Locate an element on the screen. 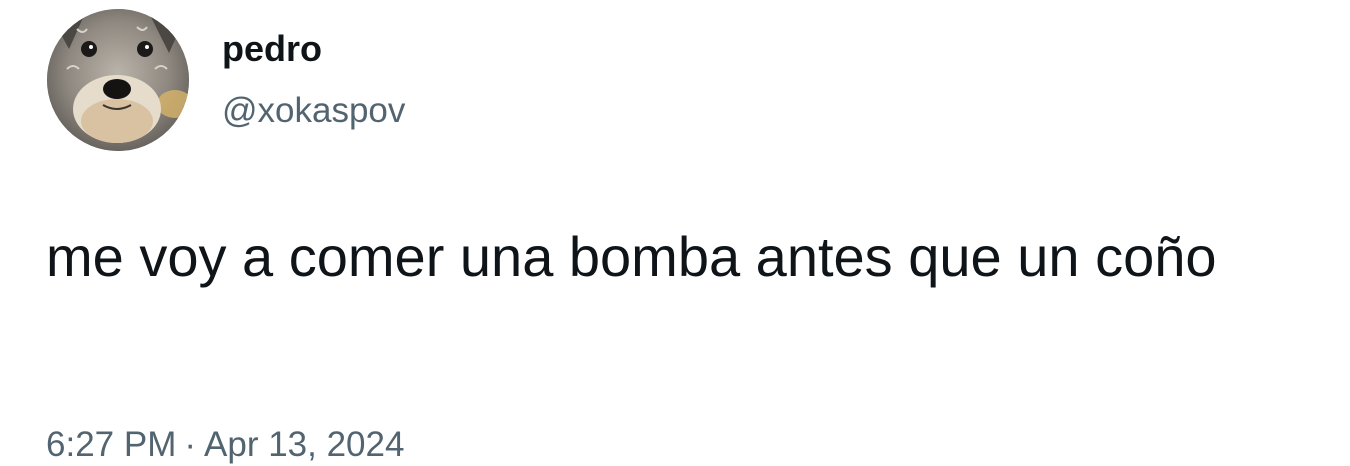 This screenshot has width=1350, height=466. dog-avatar-icon is located at coordinates (118, 80).